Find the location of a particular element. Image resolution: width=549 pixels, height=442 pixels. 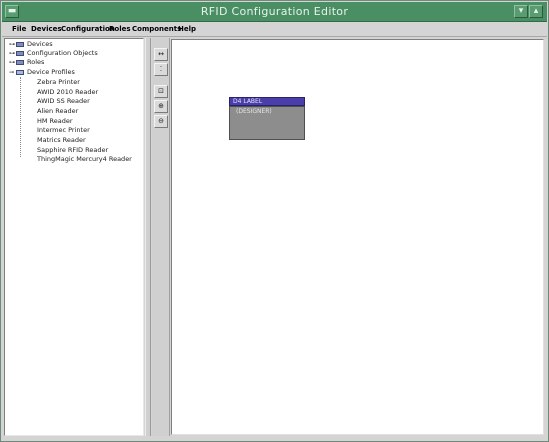

menu-components: Components is located at coordinates (156, 29).